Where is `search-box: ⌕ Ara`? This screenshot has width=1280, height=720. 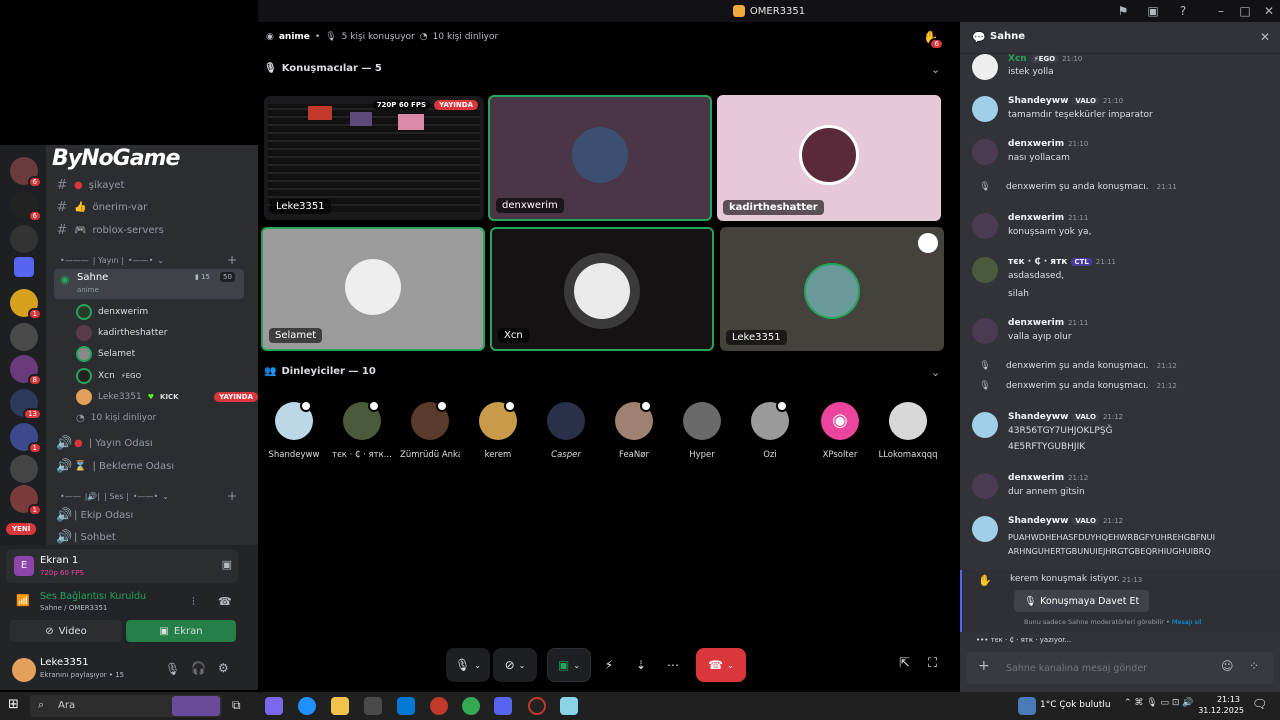 search-box: ⌕ Ara is located at coordinates (126, 706).